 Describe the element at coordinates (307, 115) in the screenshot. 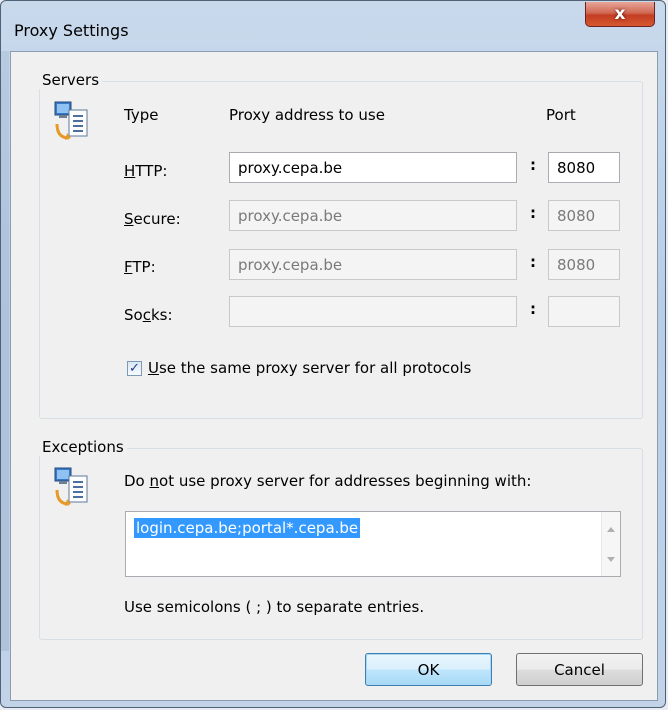

I see `address-column-header: Proxy address to use` at that location.